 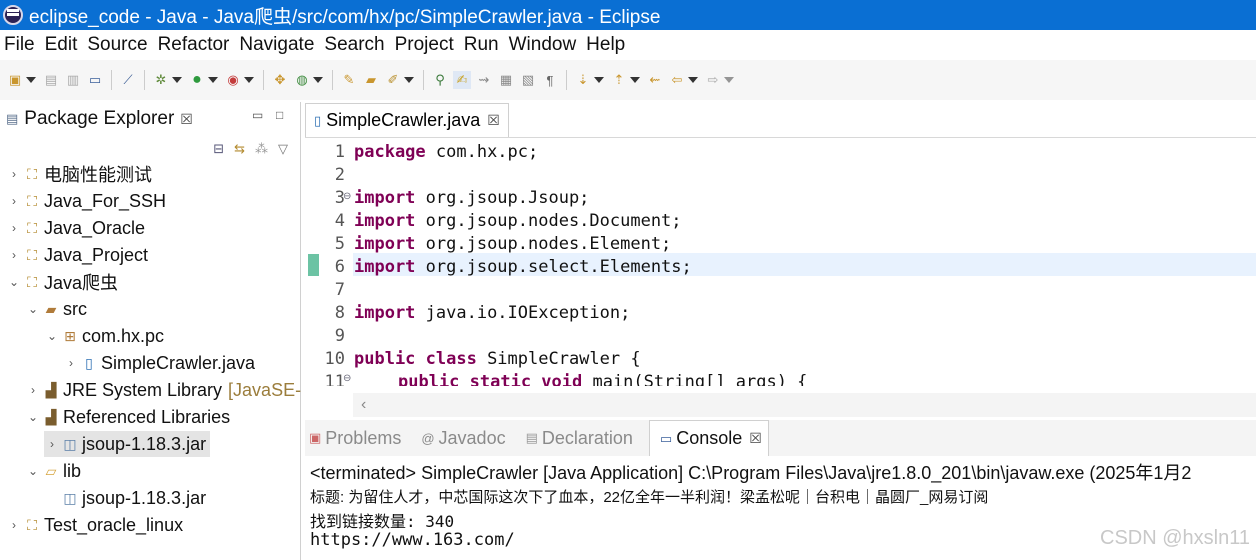 What do you see at coordinates (339, 244) in the screenshot?
I see `line-number: 5` at bounding box center [339, 244].